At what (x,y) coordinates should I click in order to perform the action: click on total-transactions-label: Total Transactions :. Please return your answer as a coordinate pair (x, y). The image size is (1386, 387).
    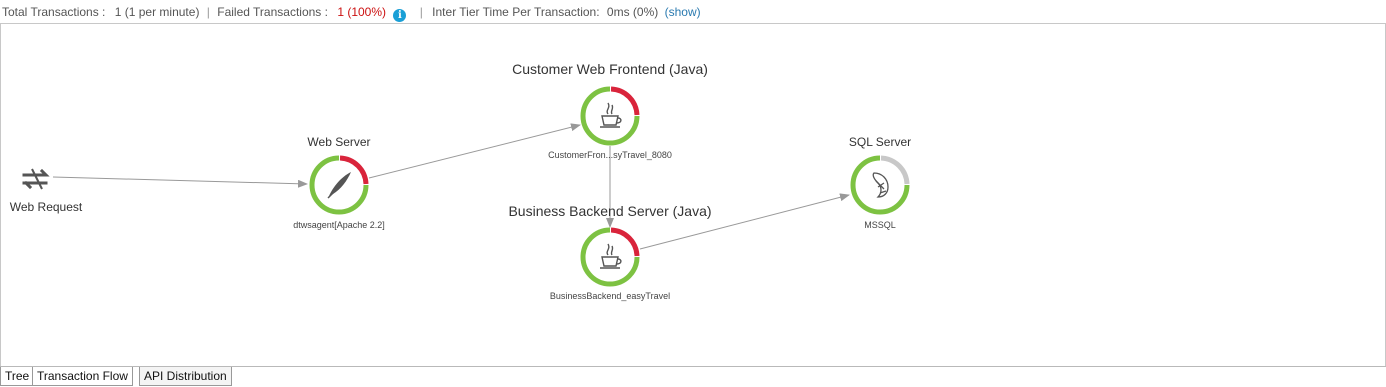
    Looking at the image, I should click on (54, 12).